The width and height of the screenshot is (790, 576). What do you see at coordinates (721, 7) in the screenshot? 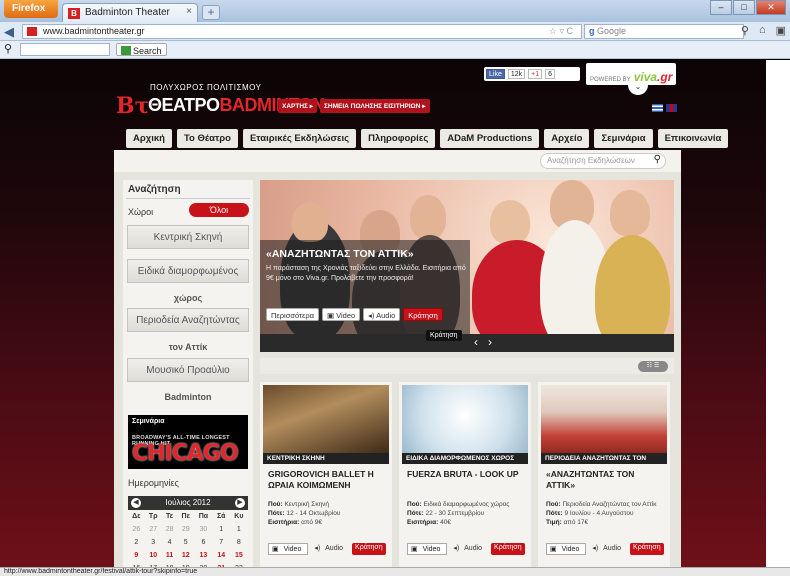
I see `minimize-icon: –` at bounding box center [721, 7].